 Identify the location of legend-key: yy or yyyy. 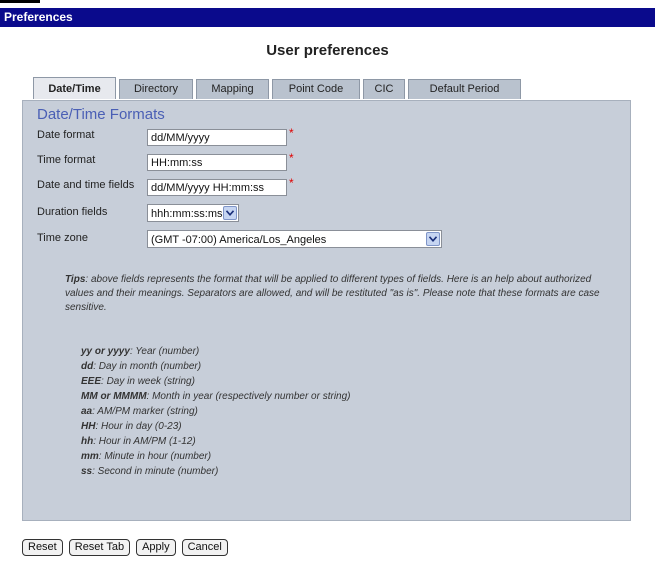
(105, 351).